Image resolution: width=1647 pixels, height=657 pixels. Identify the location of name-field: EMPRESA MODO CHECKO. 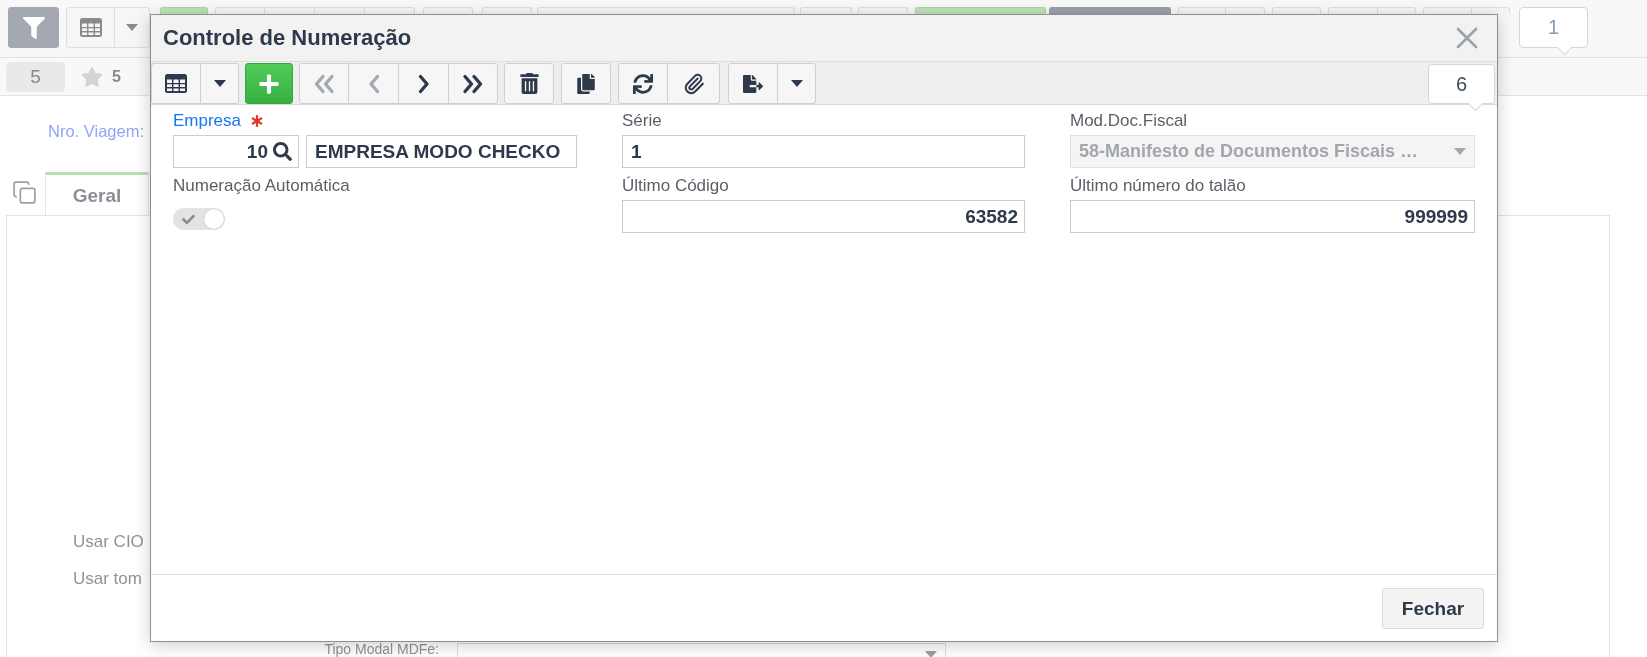
(441, 151).